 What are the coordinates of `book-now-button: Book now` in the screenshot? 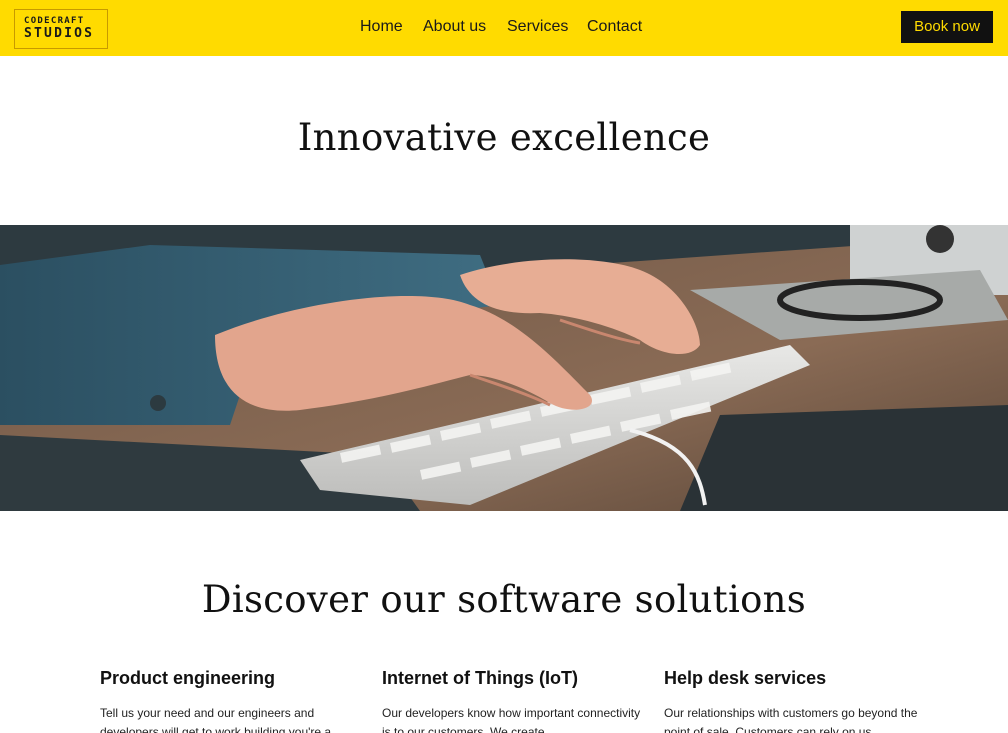 It's located at (947, 27).